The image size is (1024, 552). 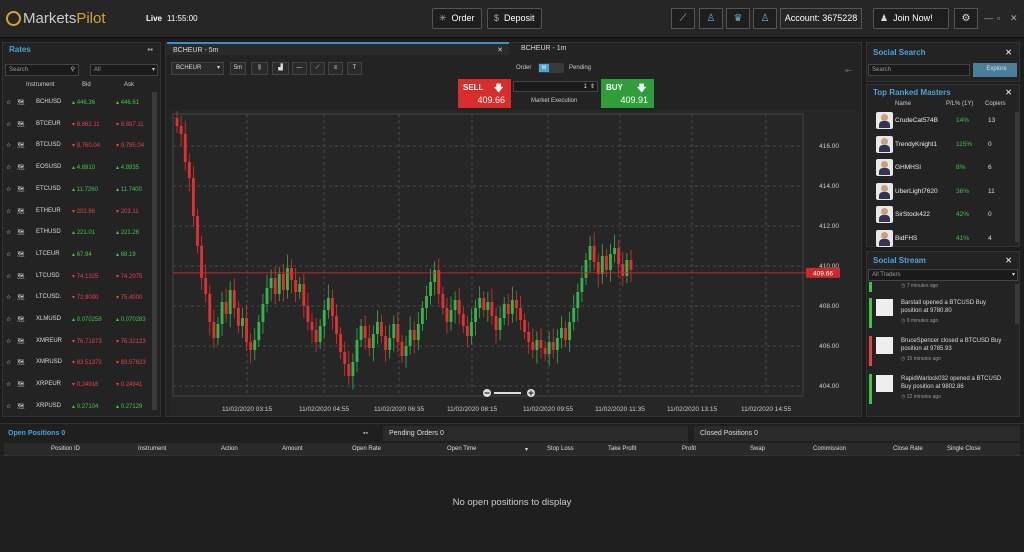 I want to click on join-button: ♟ Join Now!, so click(x=911, y=18).